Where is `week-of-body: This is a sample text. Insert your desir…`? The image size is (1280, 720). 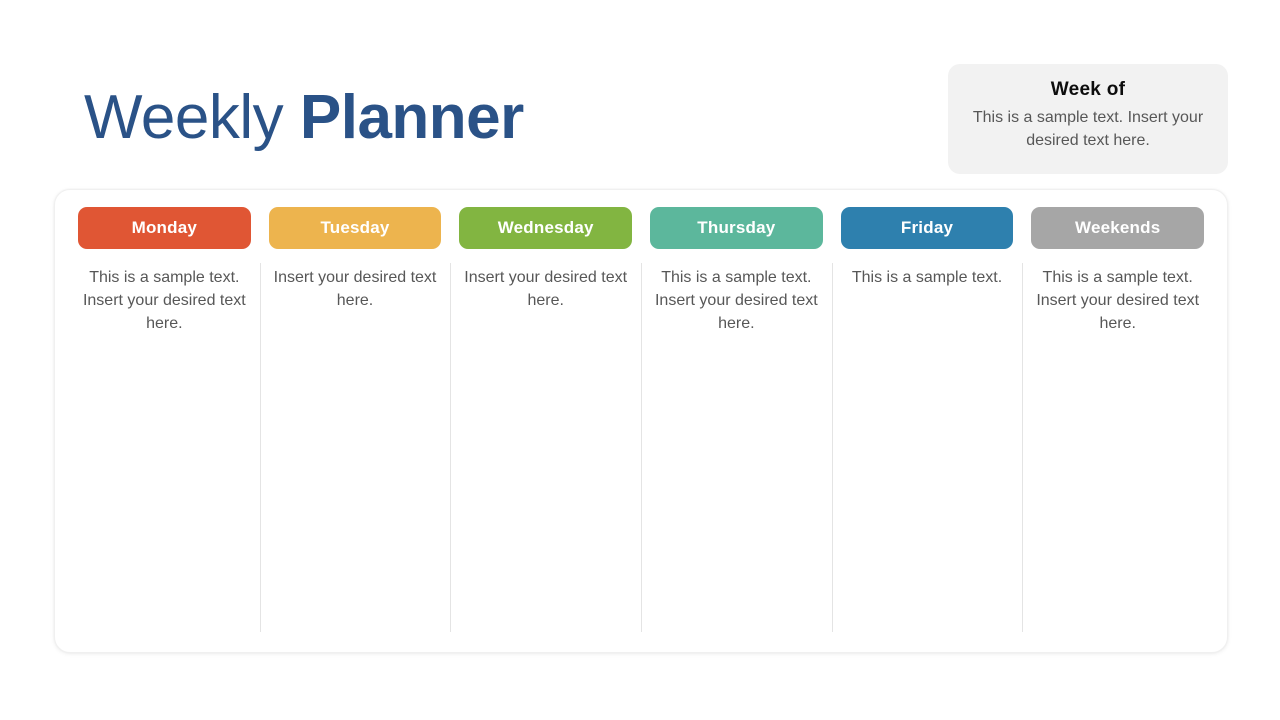 week-of-body: This is a sample text. Insert your desir… is located at coordinates (1088, 129).